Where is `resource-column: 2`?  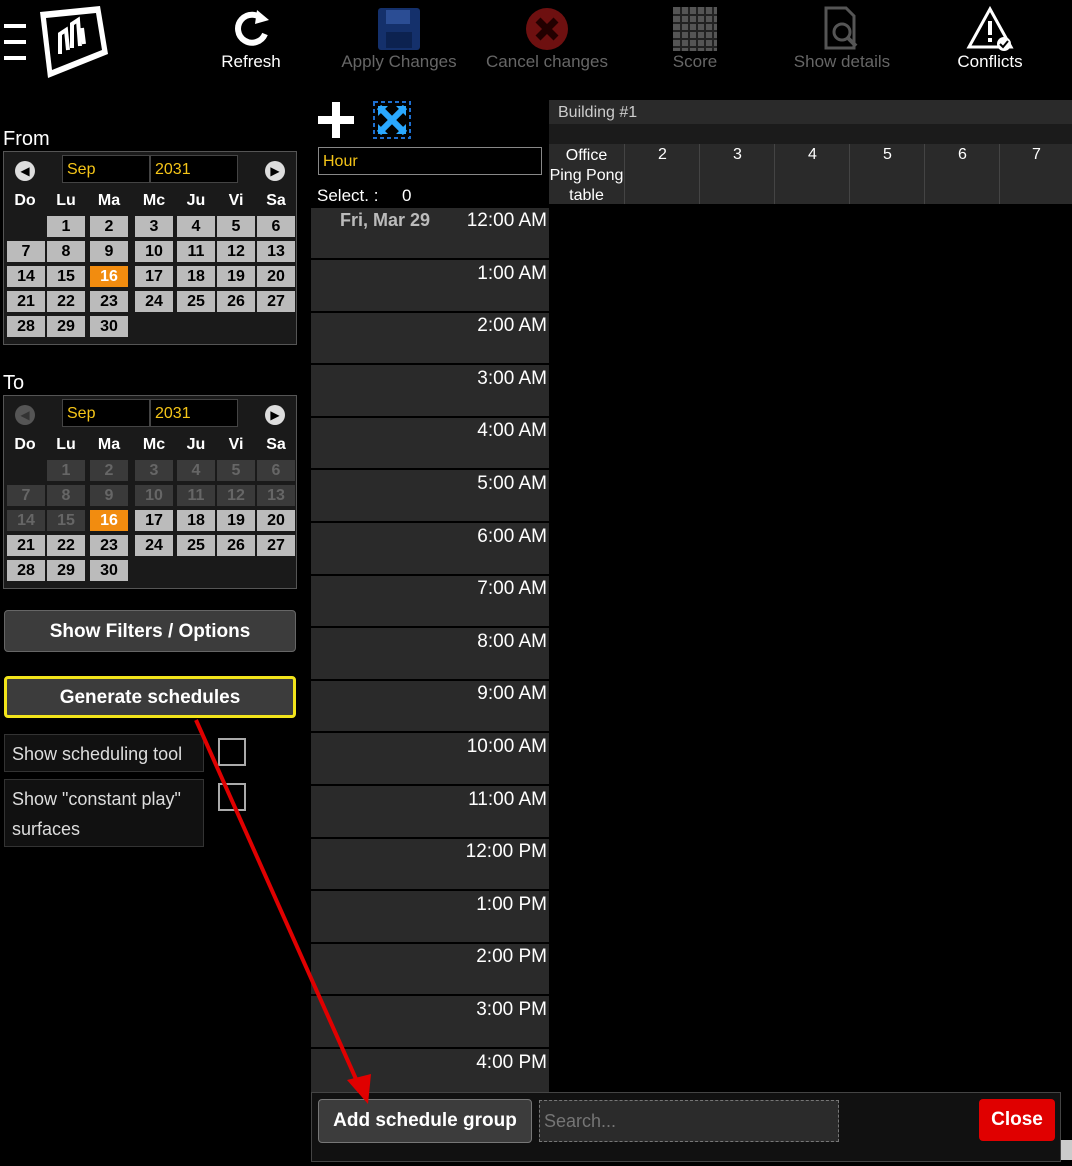 resource-column: 2 is located at coordinates (662, 175).